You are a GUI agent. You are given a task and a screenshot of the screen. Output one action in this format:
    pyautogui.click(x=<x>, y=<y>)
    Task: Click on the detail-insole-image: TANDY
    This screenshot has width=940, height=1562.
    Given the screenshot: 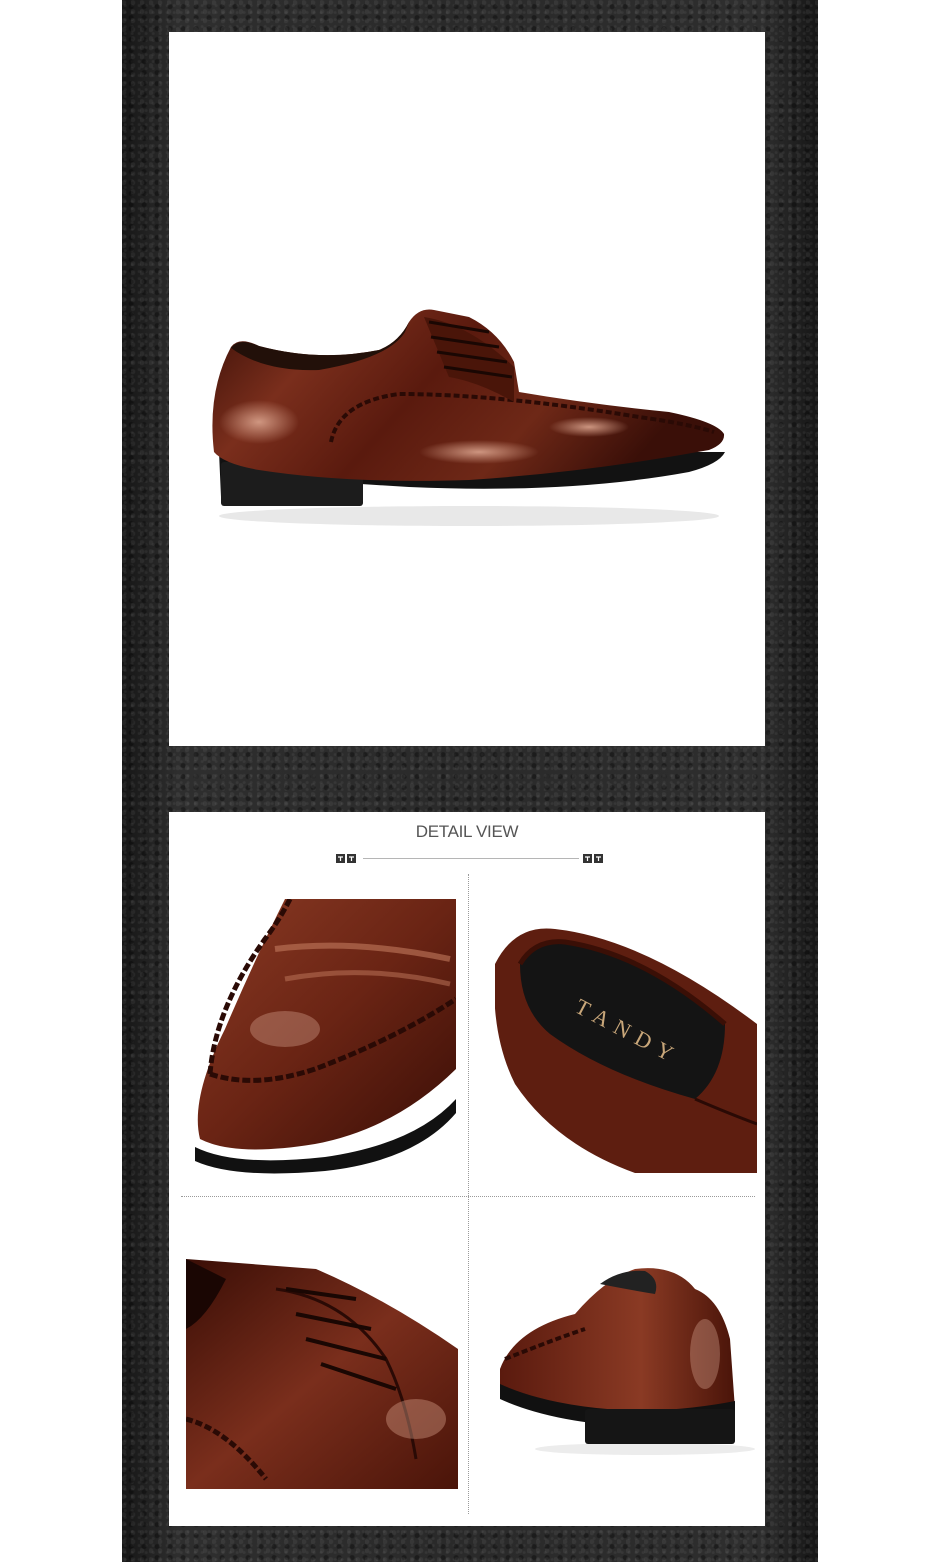 What is the action you would take?
    pyautogui.click(x=626, y=1048)
    